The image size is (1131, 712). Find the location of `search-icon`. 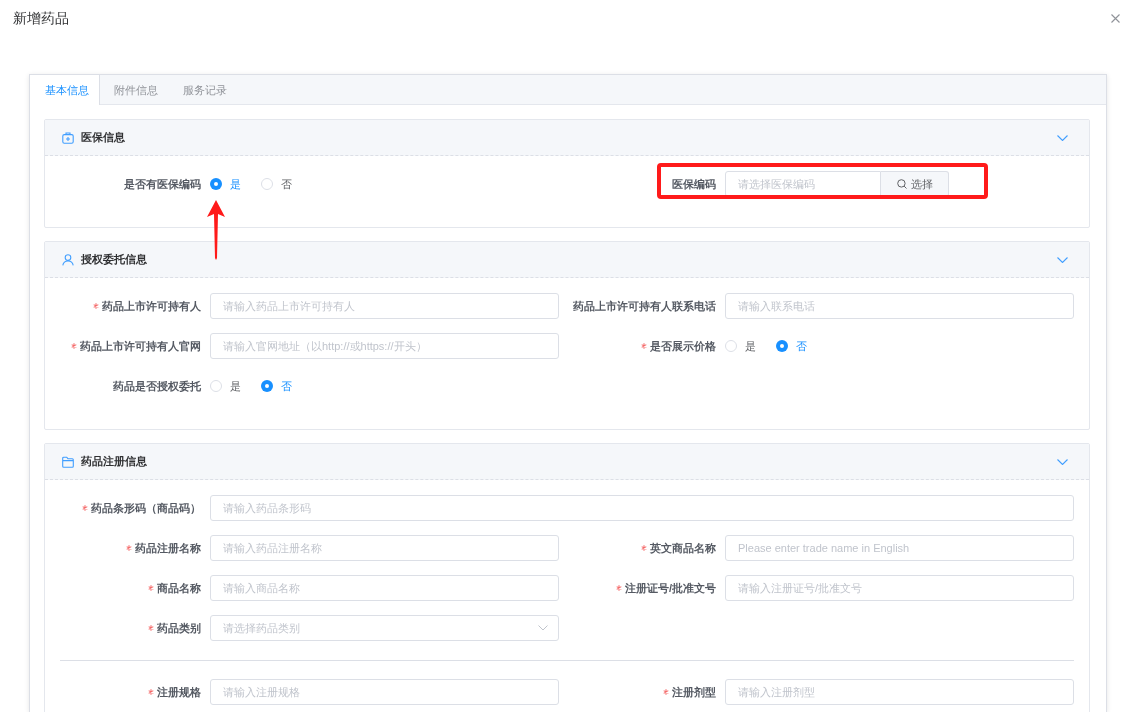

search-icon is located at coordinates (901, 184).